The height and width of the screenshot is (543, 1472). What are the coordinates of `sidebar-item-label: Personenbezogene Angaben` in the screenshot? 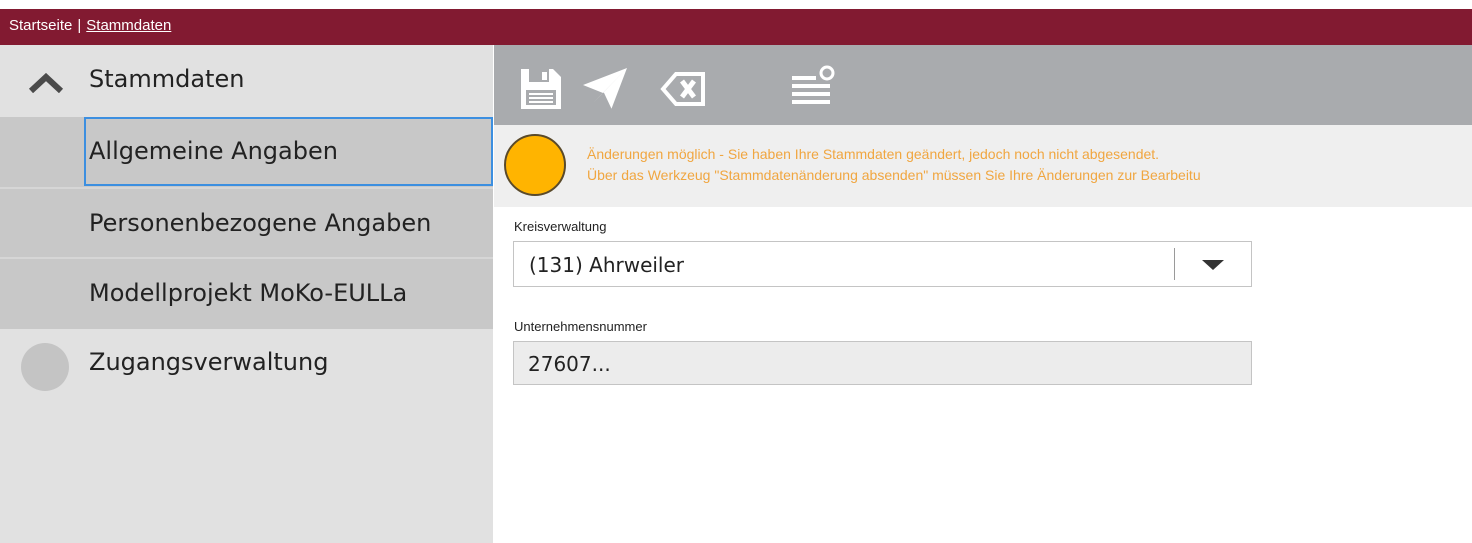 It's located at (260, 223).